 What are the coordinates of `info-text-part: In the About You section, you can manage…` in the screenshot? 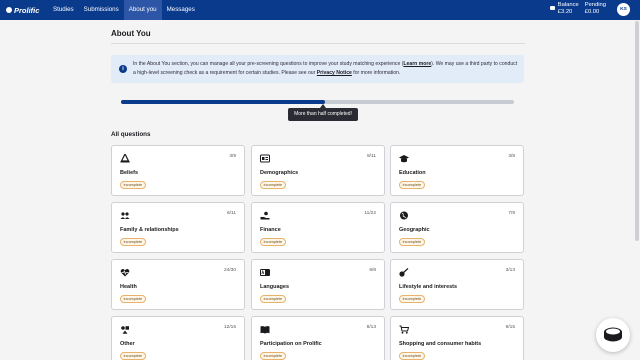 It's located at (268, 64).